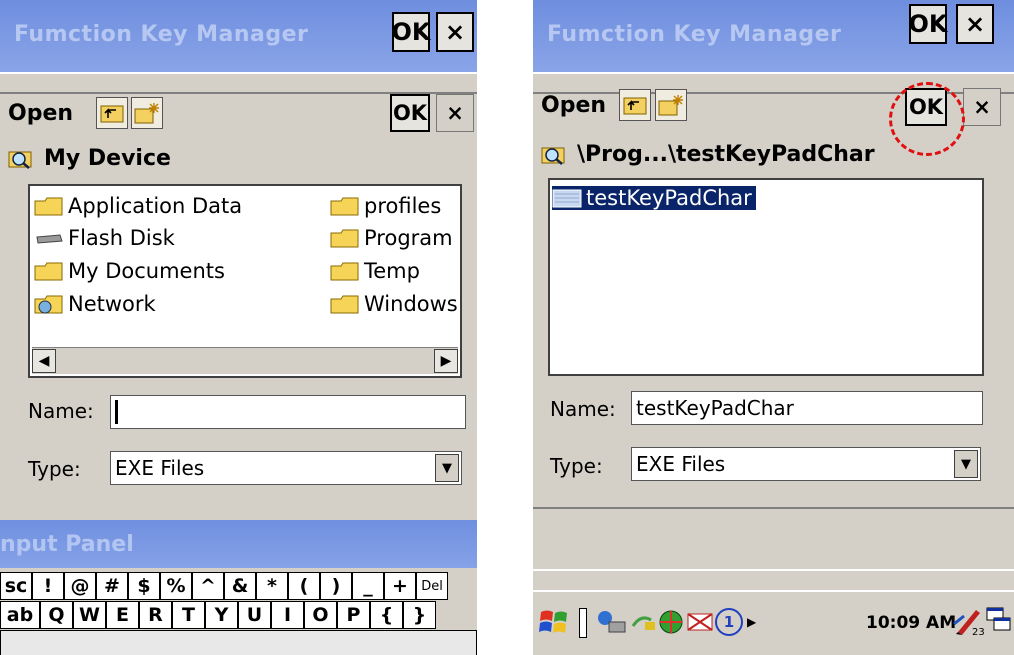  Describe the element at coordinates (446, 361) in the screenshot. I see `scroll-right-icon: ▶` at that location.